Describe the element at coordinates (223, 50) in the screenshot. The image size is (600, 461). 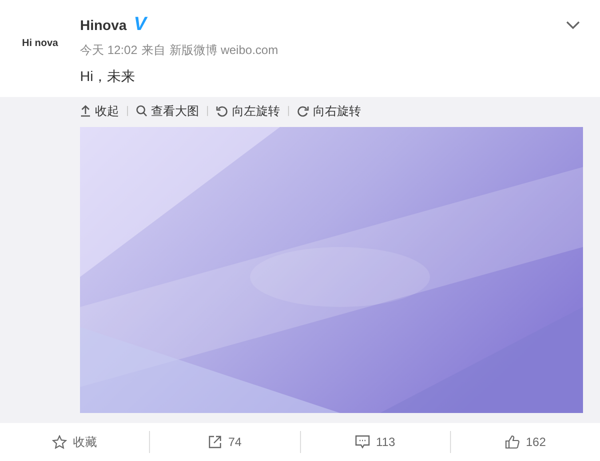
I see `post-source: 新版微博 weibo.com` at that location.